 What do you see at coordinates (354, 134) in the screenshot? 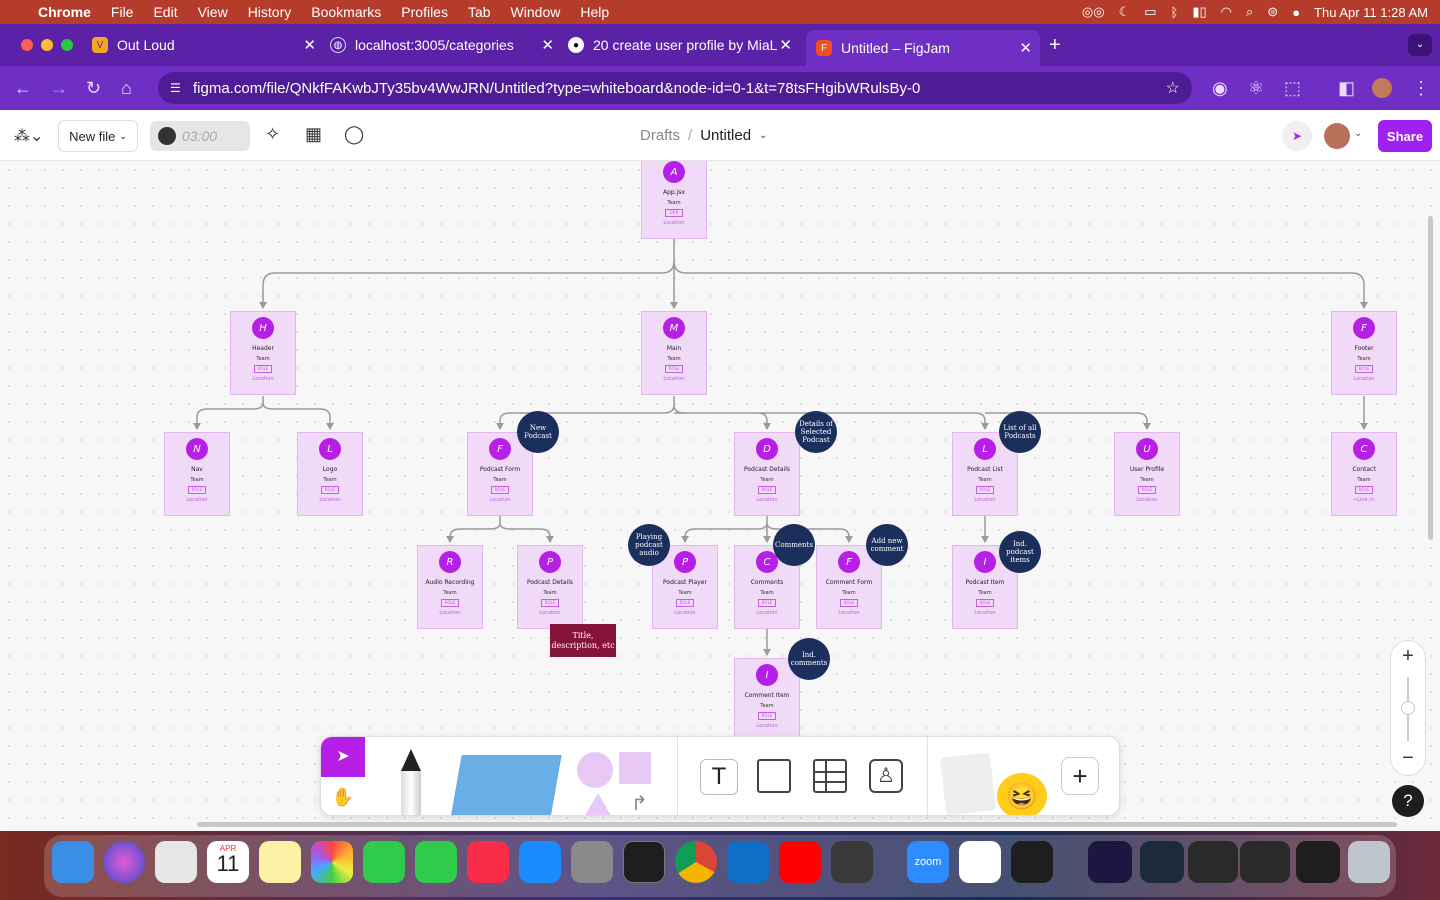
I see `comment-icon: ◯` at bounding box center [354, 134].